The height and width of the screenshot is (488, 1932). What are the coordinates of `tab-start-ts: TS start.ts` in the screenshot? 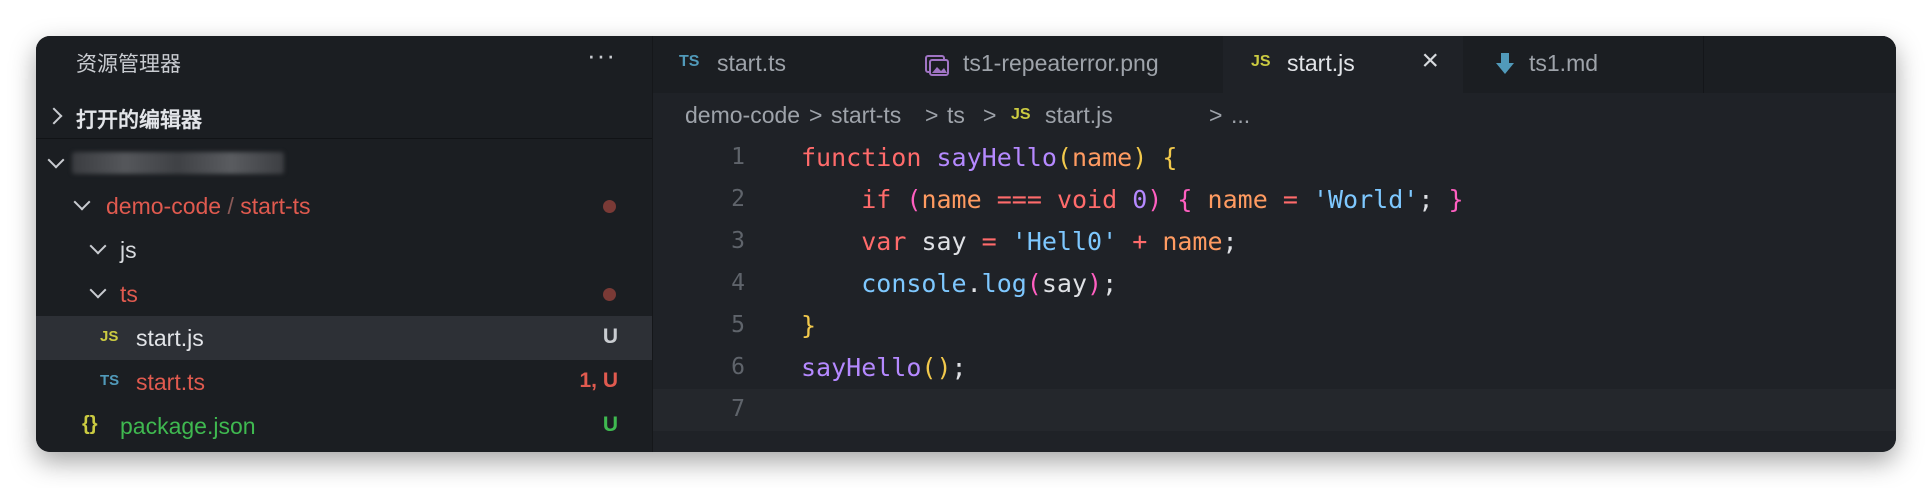 It's located at (772, 64).